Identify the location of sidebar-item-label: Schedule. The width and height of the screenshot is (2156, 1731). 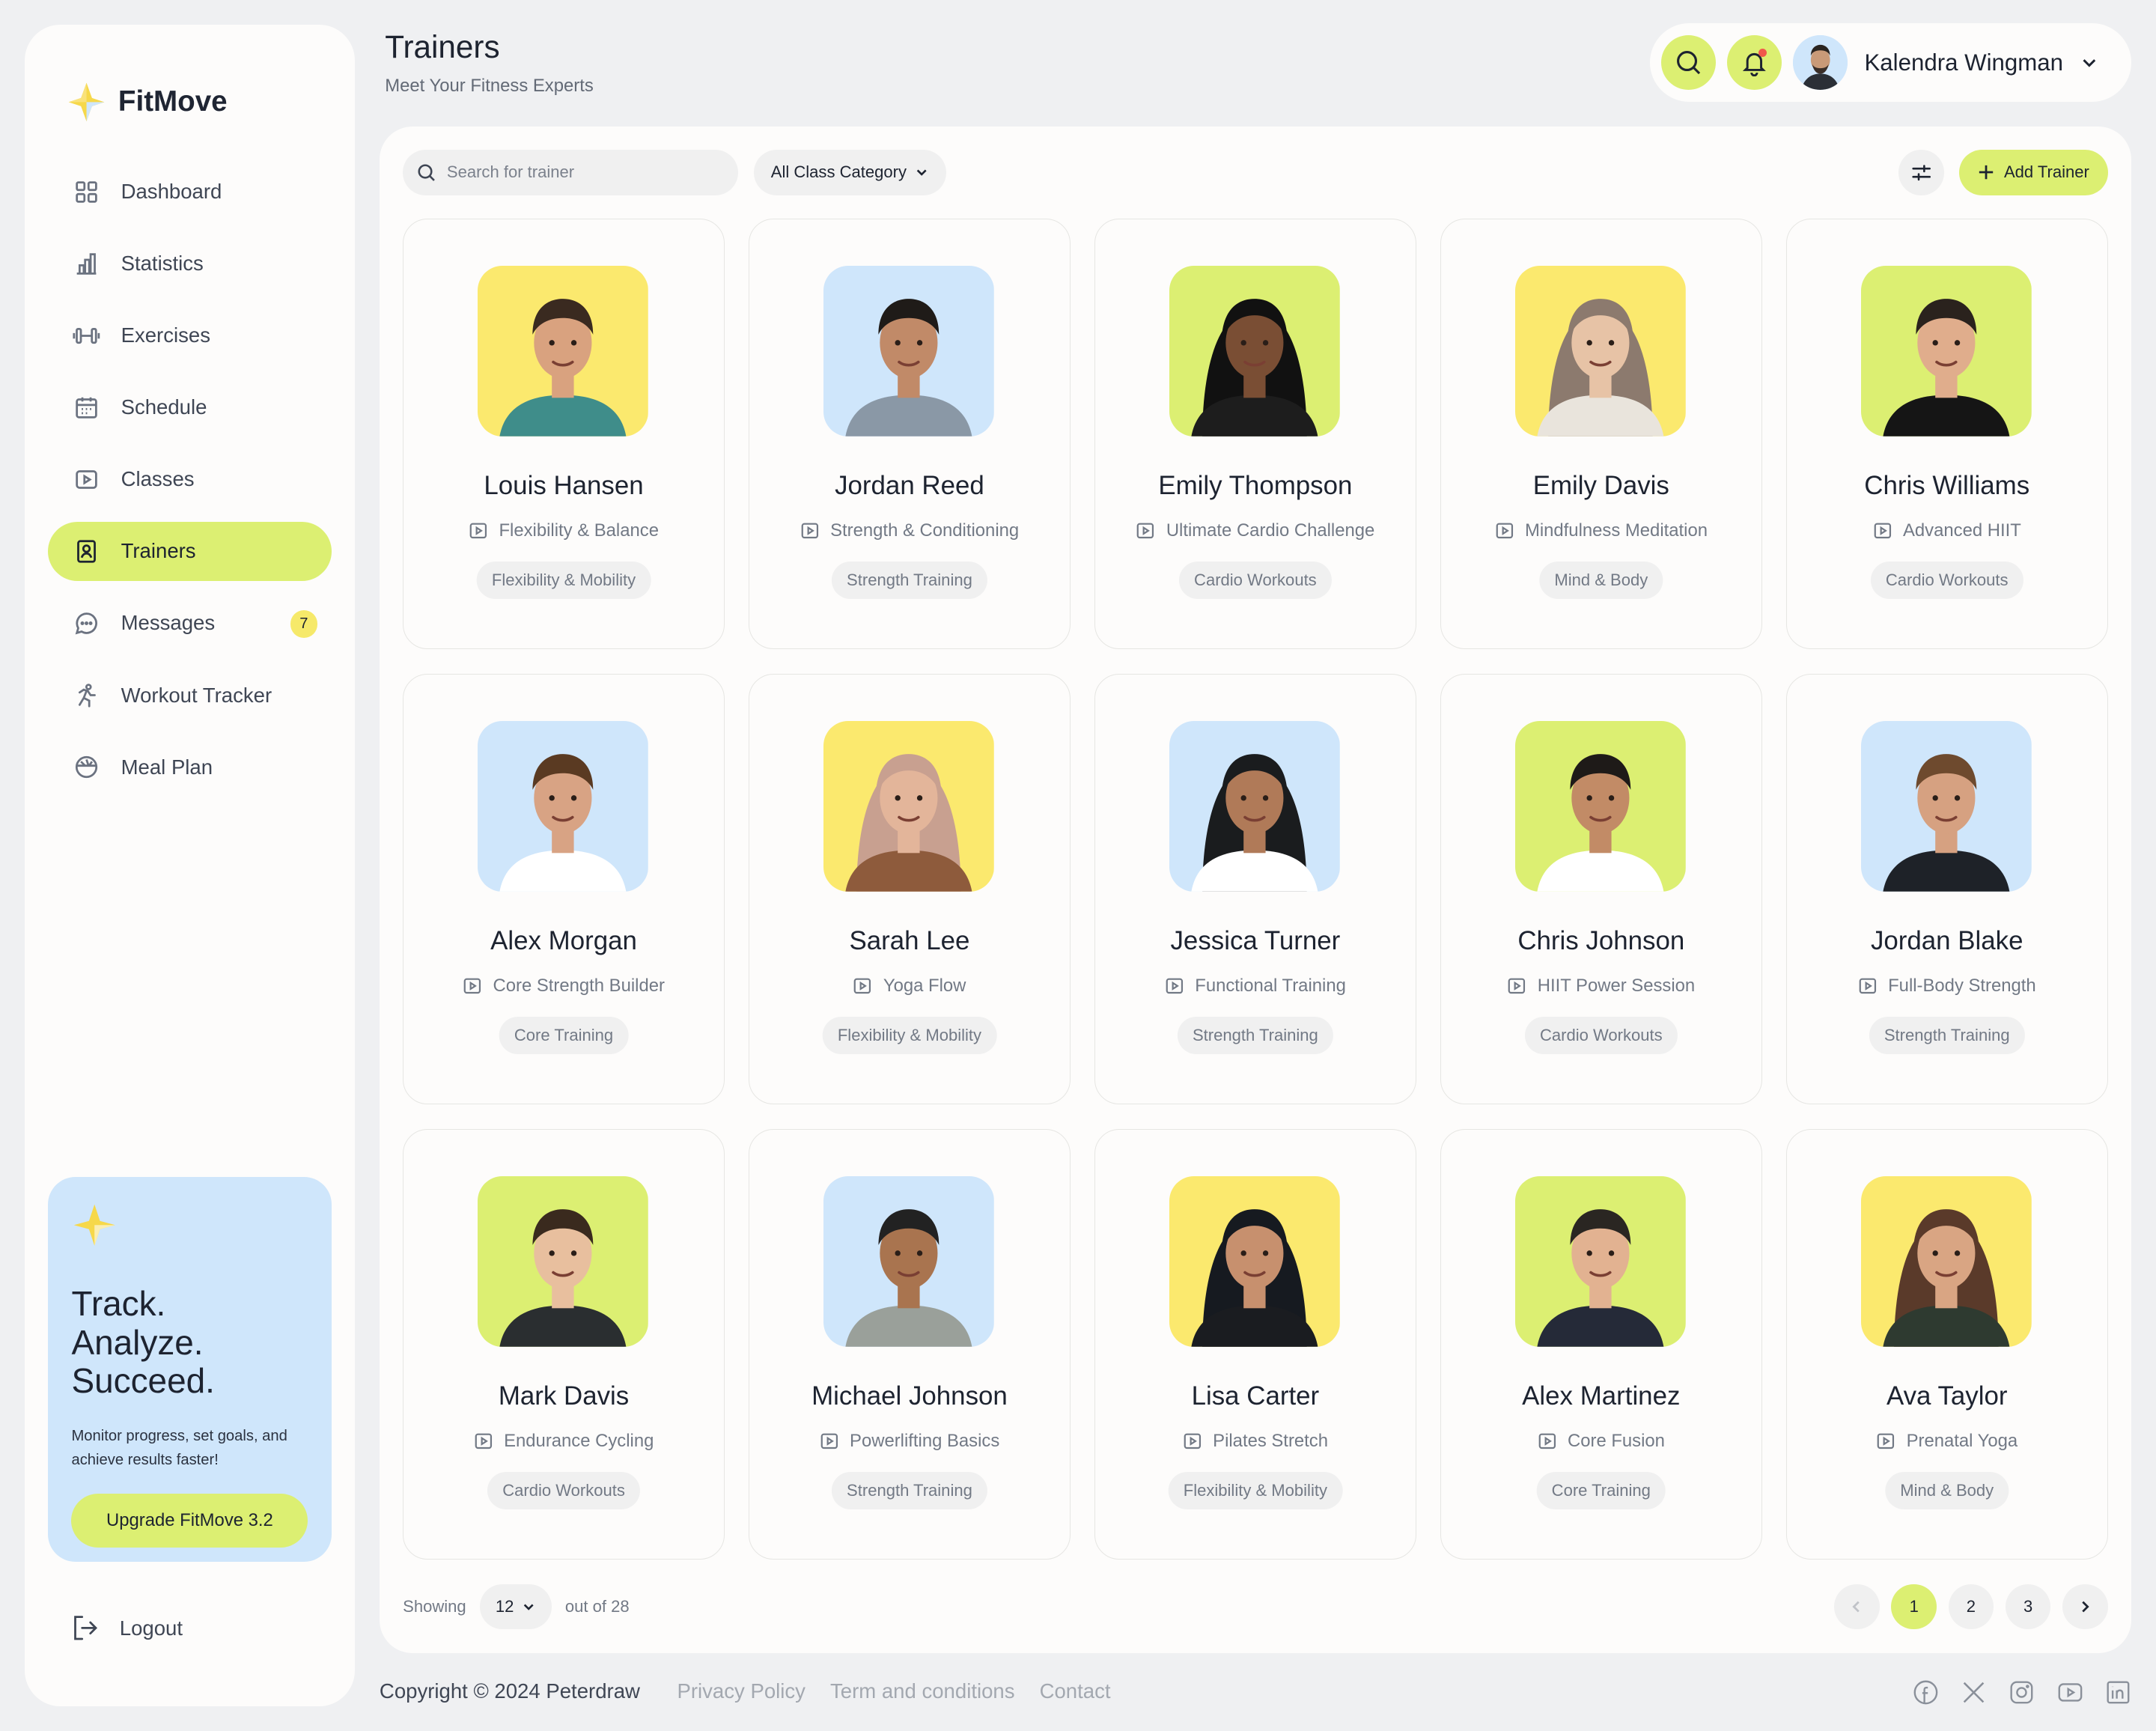
(164, 407).